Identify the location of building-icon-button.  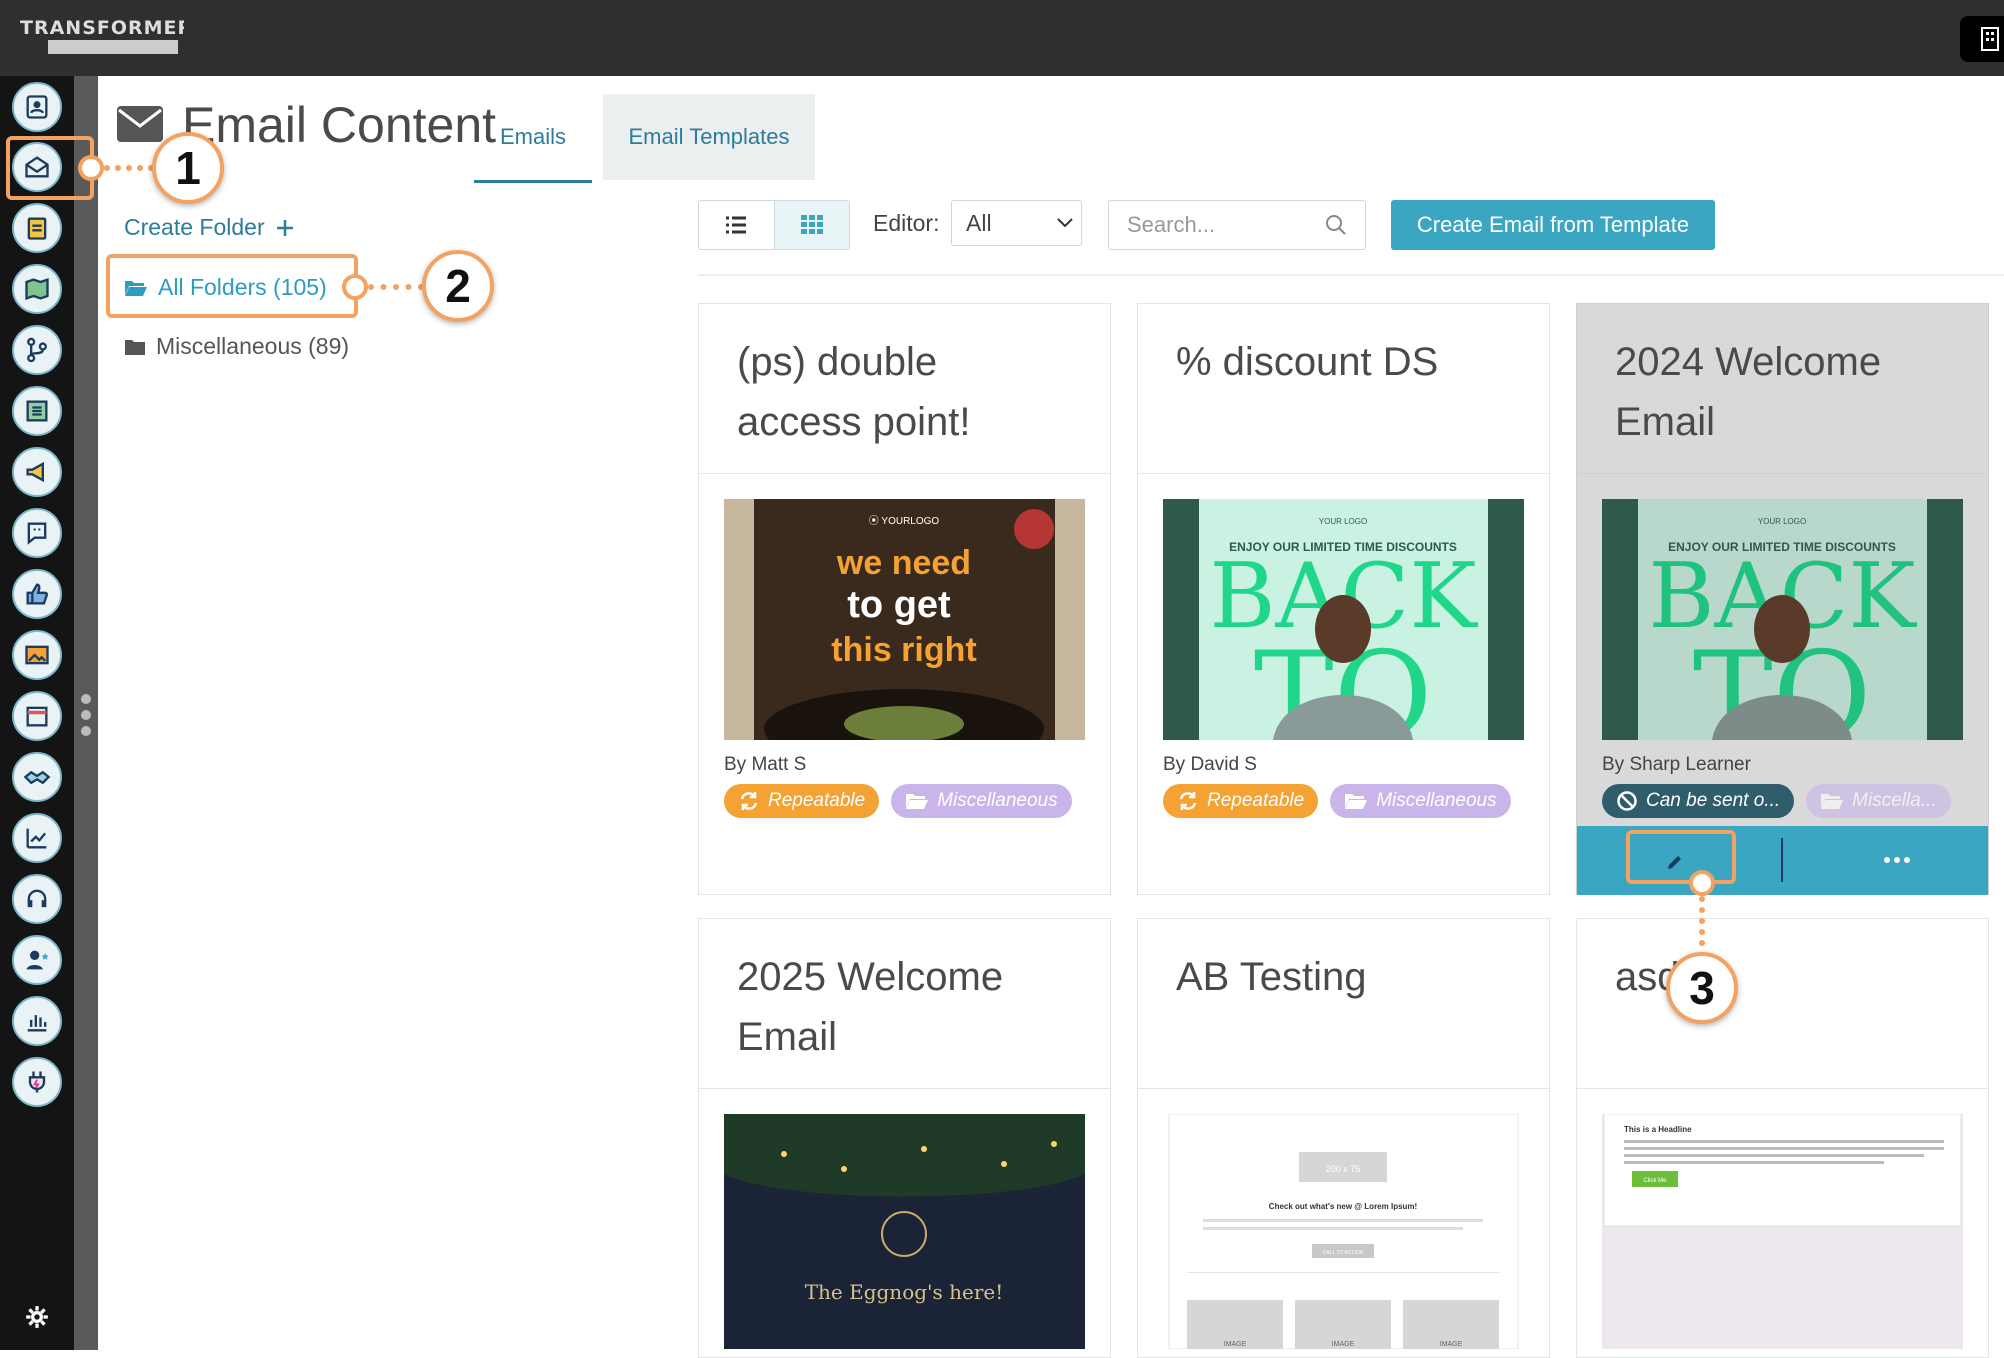
(1982, 39).